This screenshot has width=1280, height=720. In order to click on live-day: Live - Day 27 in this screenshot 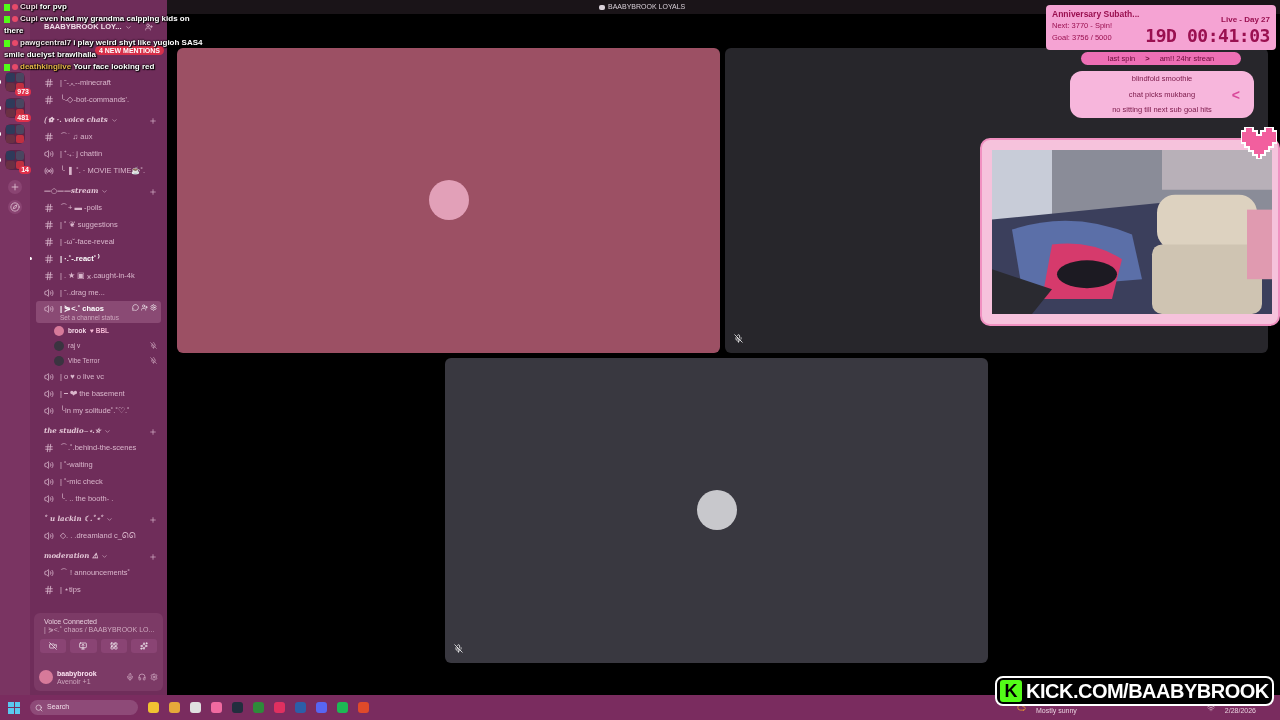, I will do `click(1245, 20)`.